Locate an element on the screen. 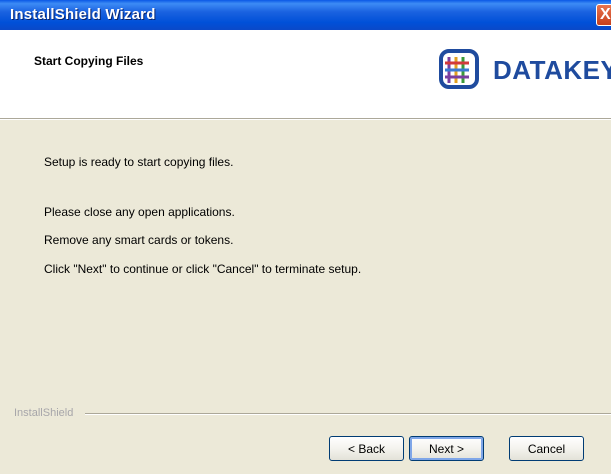 This screenshot has width=611, height=474. close-icon: X is located at coordinates (605, 14).